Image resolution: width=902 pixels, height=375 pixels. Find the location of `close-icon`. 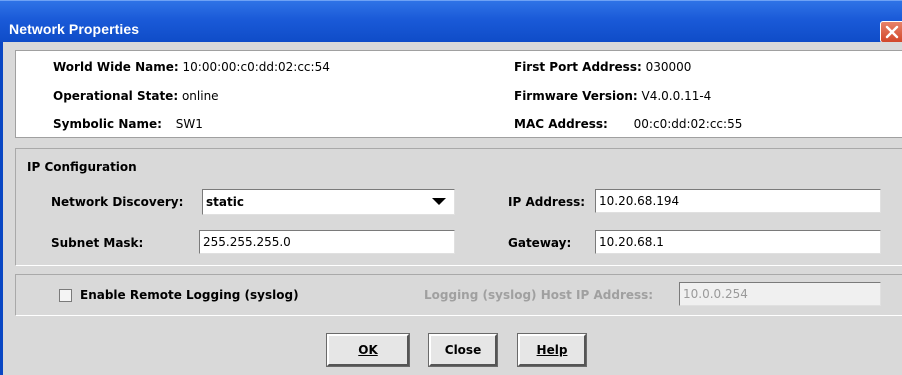

close-icon is located at coordinates (892, 32).